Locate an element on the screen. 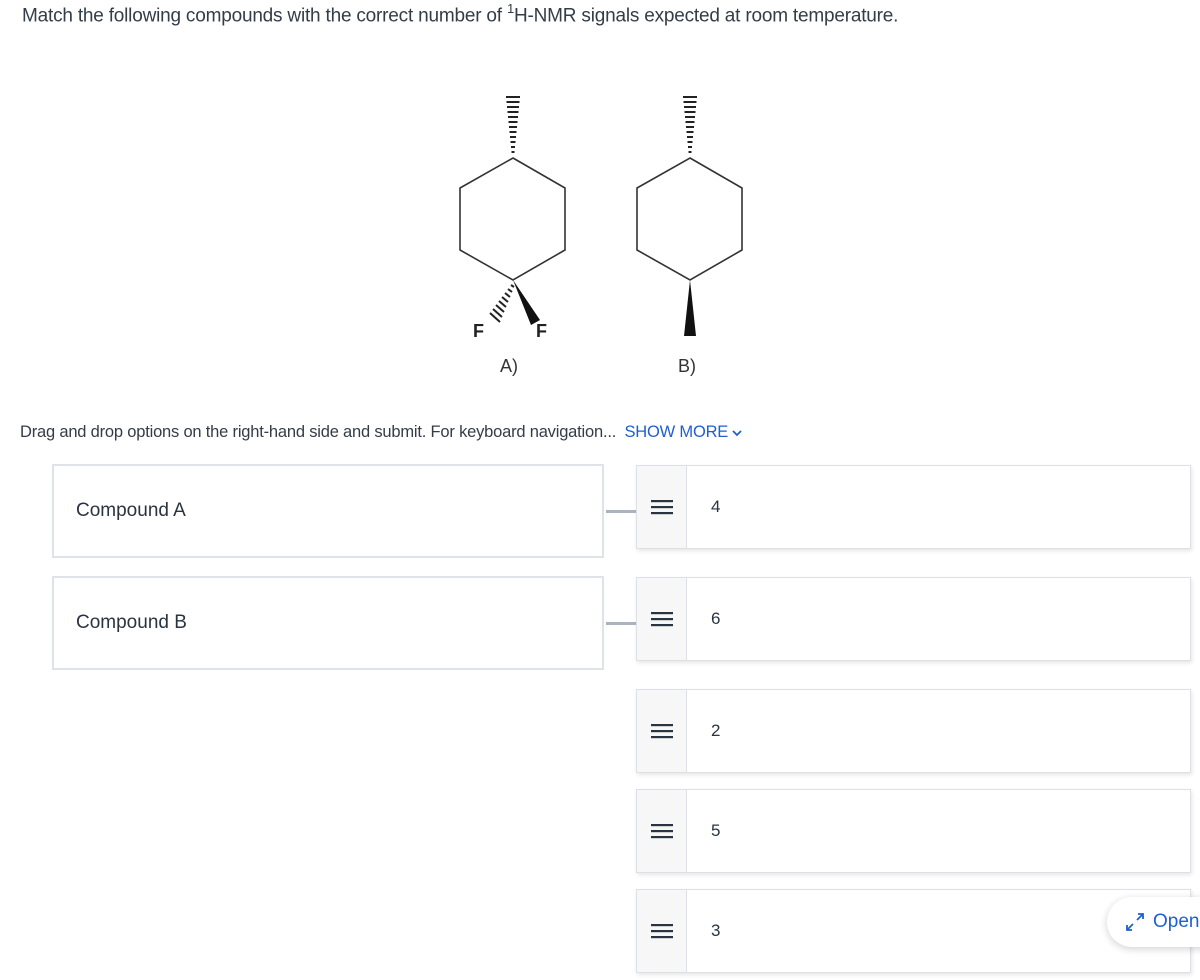  compound-a-fluorine-right: F is located at coordinates (541, 331).